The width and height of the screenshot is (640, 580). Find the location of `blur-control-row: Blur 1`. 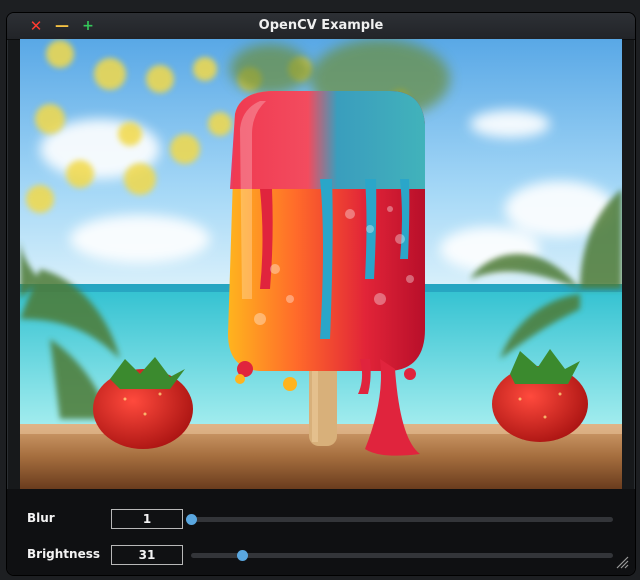

blur-control-row: Blur 1 is located at coordinates (321, 520).